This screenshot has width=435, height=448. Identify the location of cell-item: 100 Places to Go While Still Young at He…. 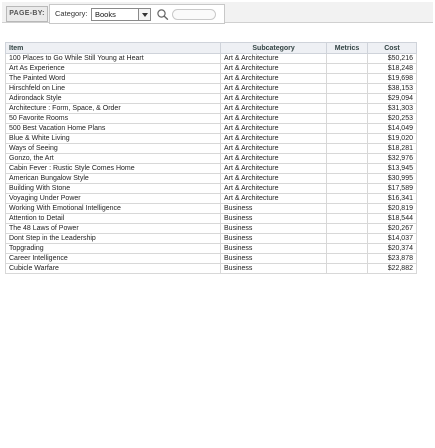
(113, 58).